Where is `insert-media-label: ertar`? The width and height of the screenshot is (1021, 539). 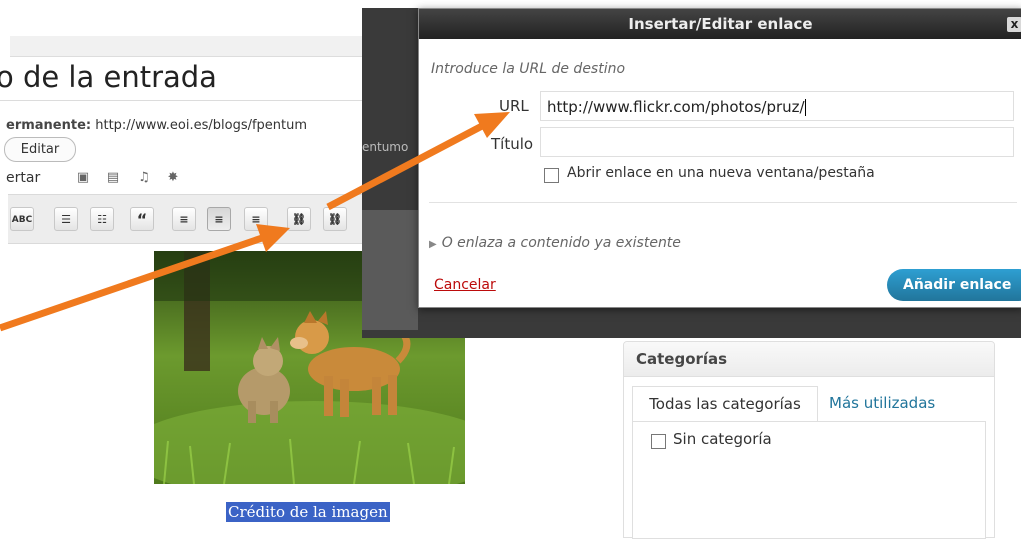 insert-media-label: ertar is located at coordinates (23, 178).